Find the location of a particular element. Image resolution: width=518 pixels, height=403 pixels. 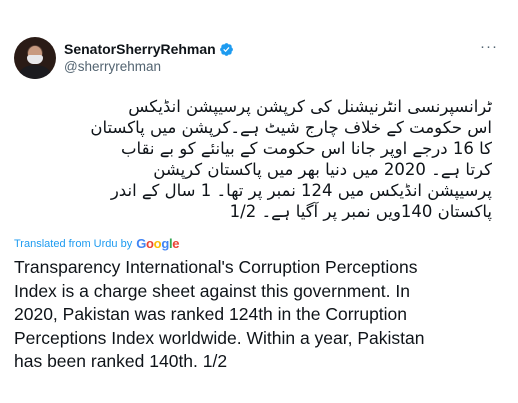

translated-from-label: Translated from Urdu by is located at coordinates (73, 243).